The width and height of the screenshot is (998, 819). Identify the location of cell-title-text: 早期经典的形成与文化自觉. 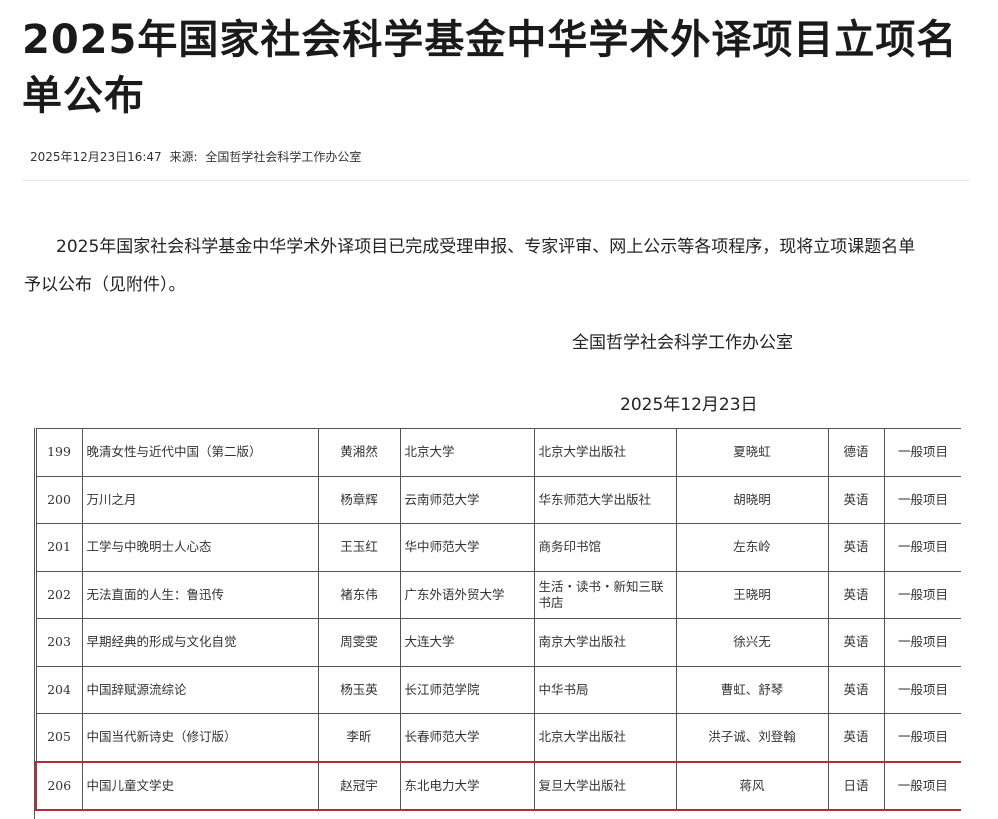
(161, 642).